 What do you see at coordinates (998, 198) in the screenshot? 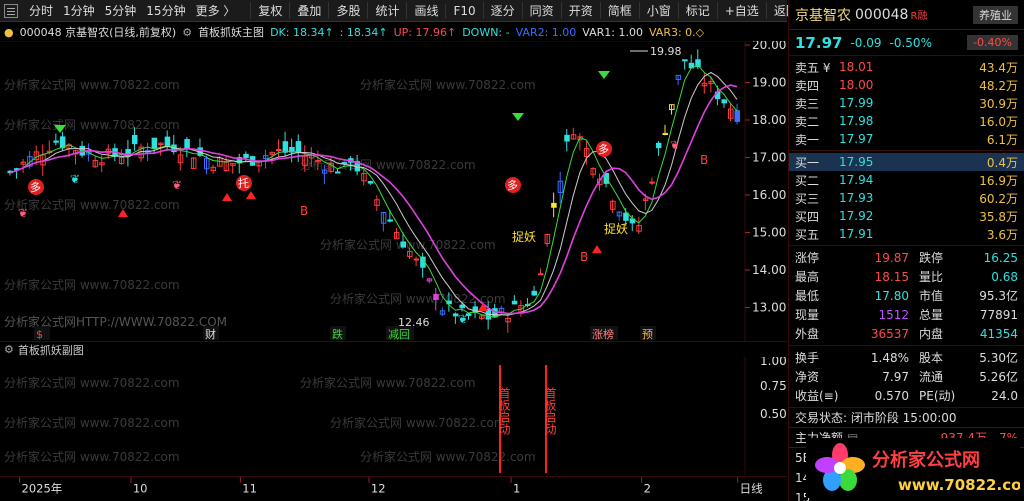
I see `order-volume: 60.2万` at bounding box center [998, 198].